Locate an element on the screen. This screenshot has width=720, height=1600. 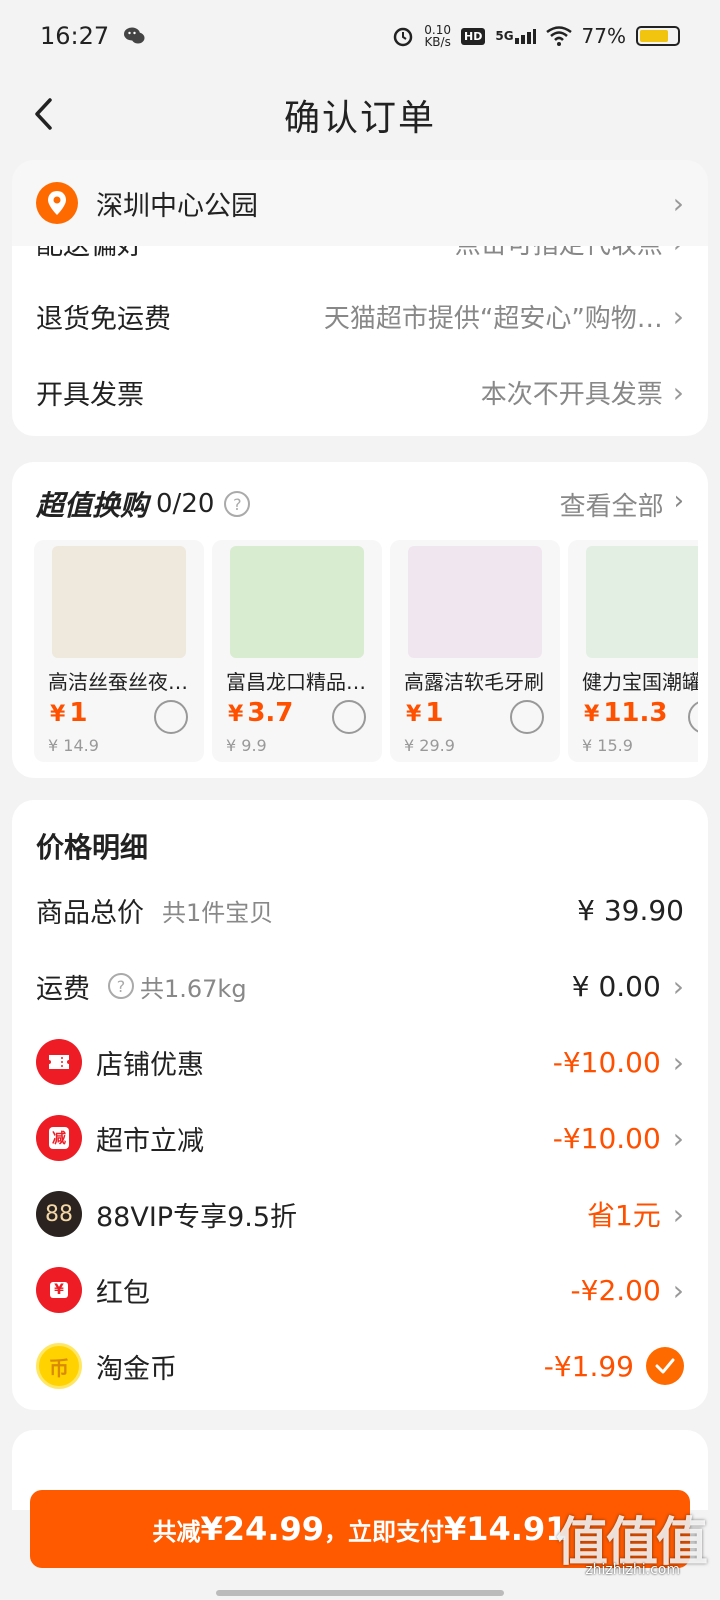
back-arrow-icon is located at coordinates (43, 114).